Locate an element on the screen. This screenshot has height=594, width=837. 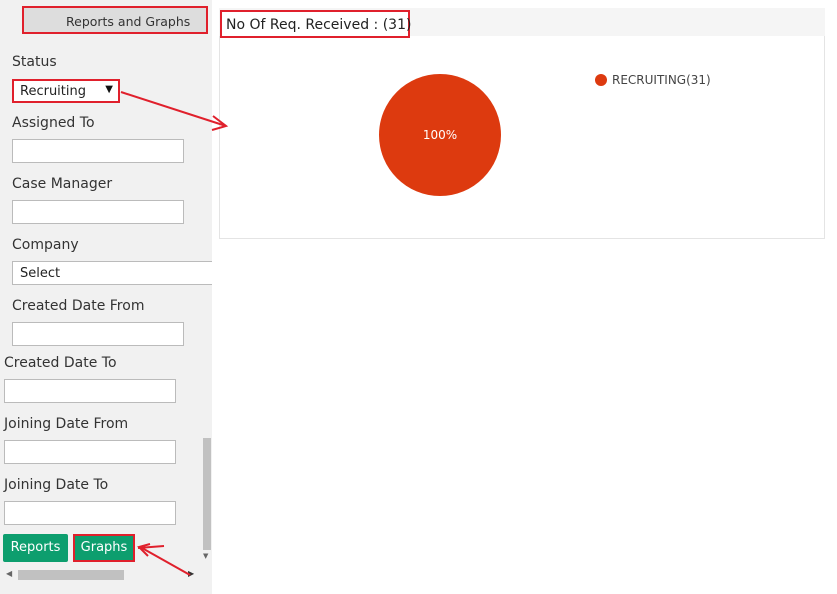
created-date-from-label: Created Date From is located at coordinates (78, 306).